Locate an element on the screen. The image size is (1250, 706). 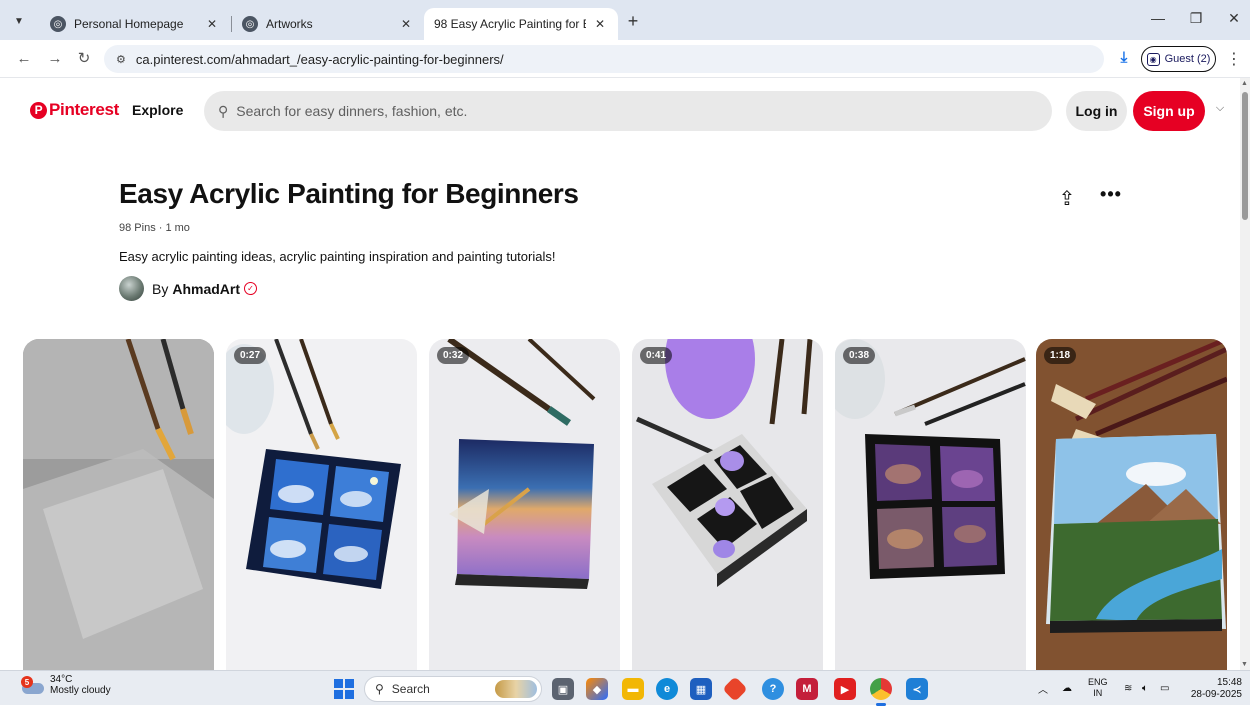
pin-card is located at coordinates (118, 504).